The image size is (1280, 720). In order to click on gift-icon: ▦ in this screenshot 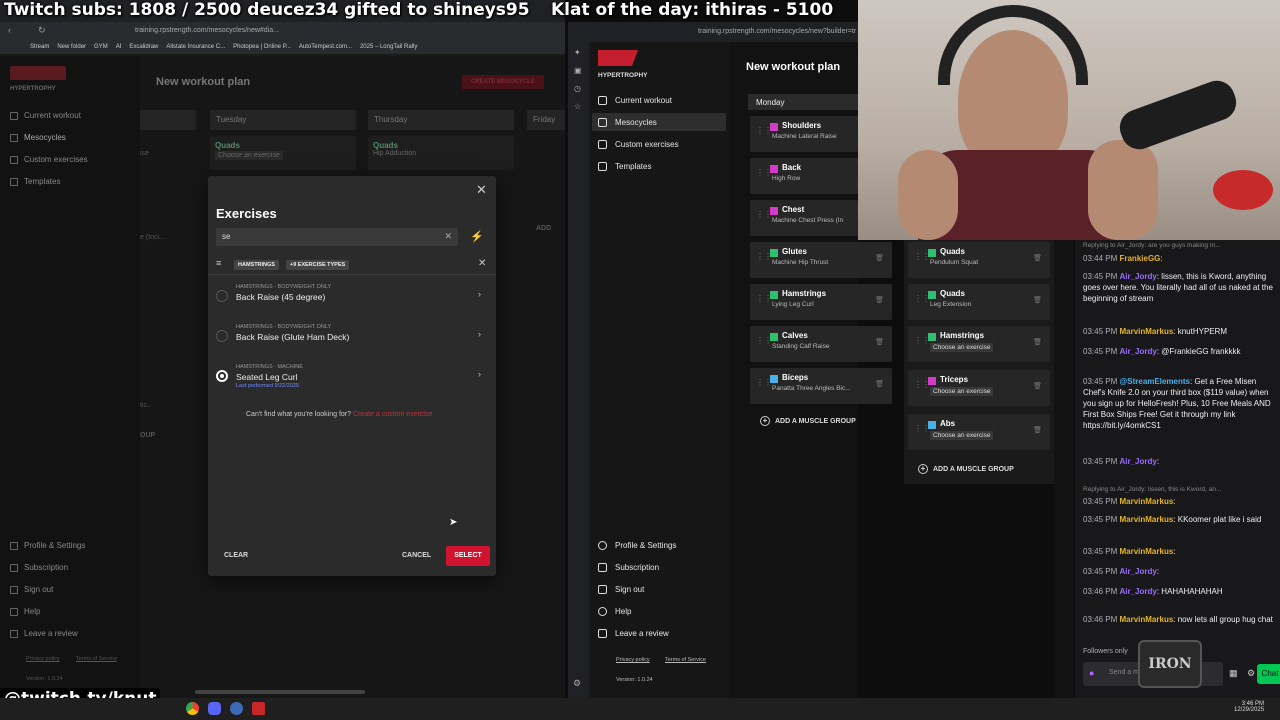, I will do `click(1233, 673)`.